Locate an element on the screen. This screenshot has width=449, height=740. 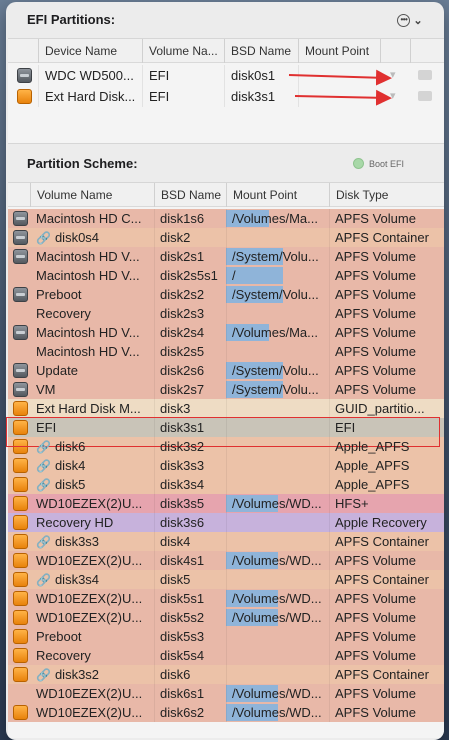
partition-row: WD10EZEX(2)U... disk3s5/Volumes/WD... HFS+ is located at coordinates (226, 503).